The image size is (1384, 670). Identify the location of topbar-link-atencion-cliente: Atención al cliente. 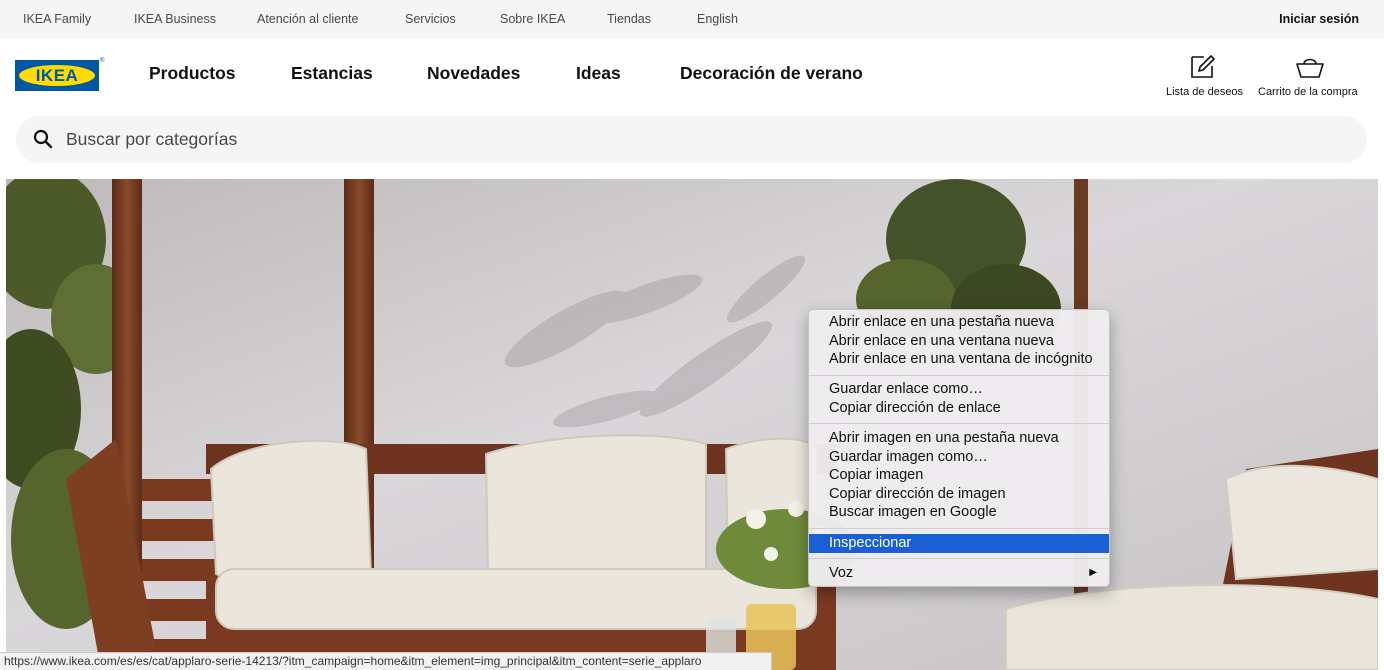
(307, 19).